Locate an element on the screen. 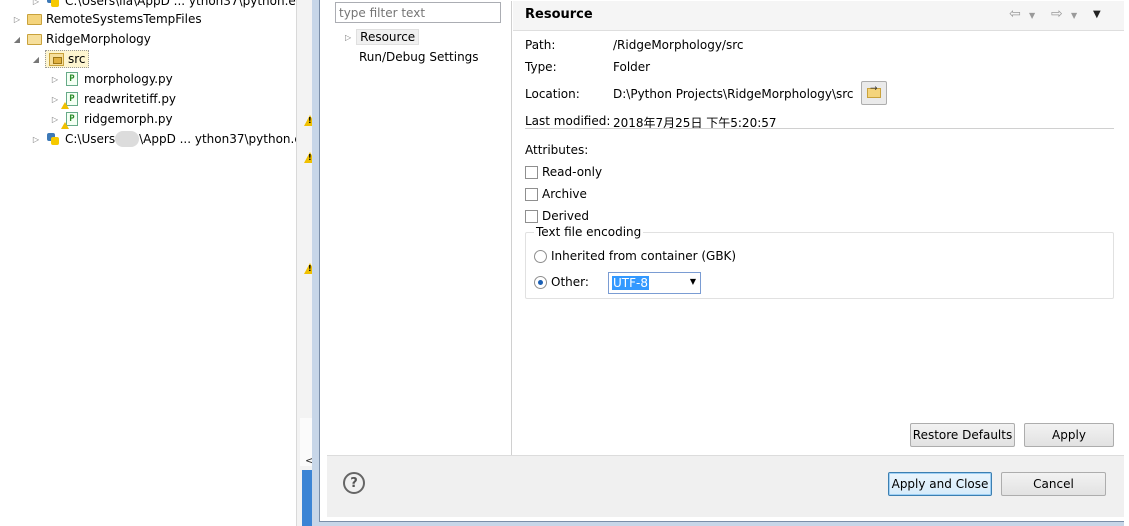 The width and height of the screenshot is (1129, 526). chevron-down-icon: ▼ is located at coordinates (693, 281).